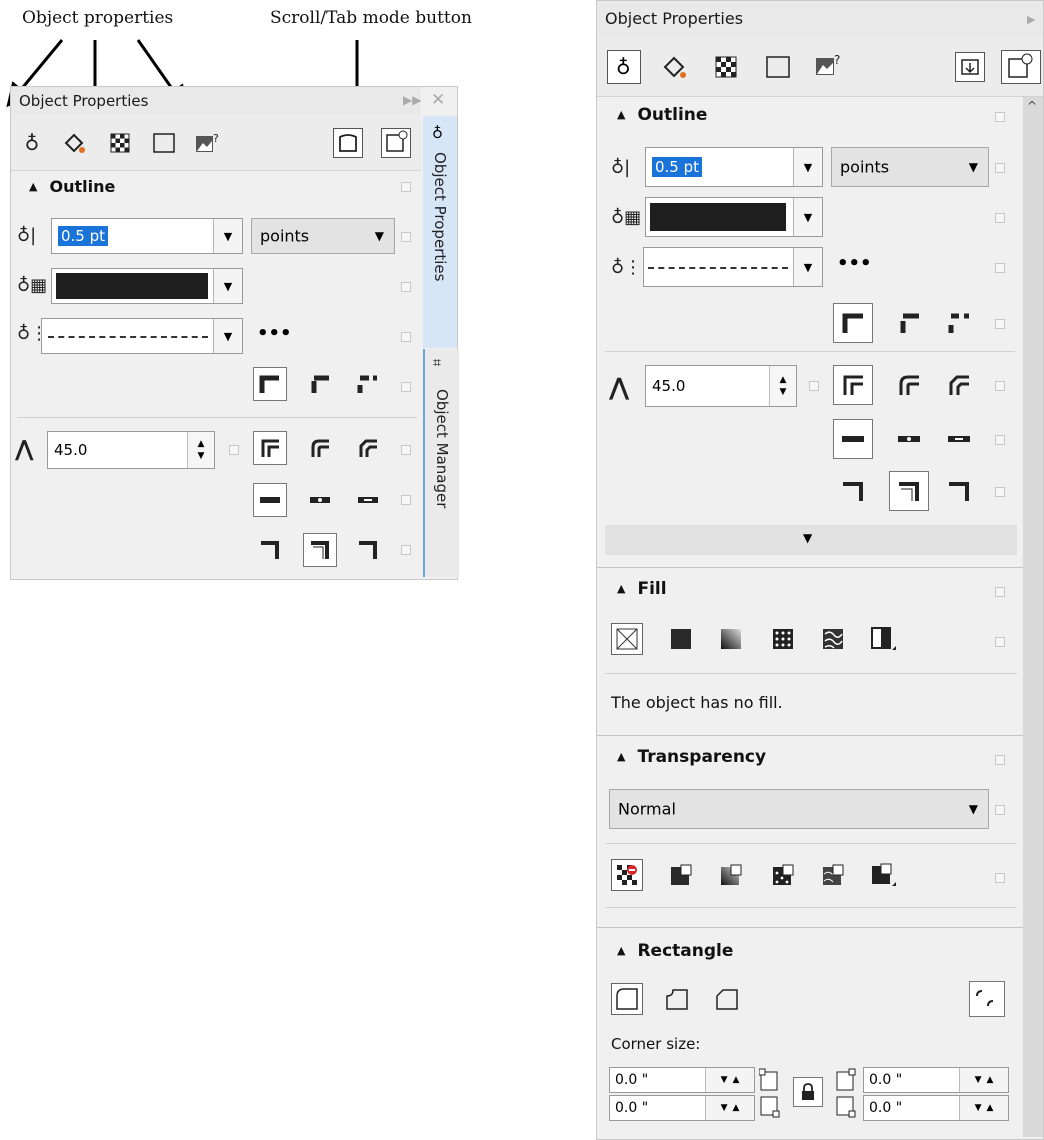 The image size is (1044, 1140). Describe the element at coordinates (731, 639) in the screenshot. I see `fountain-fill-icon` at that location.